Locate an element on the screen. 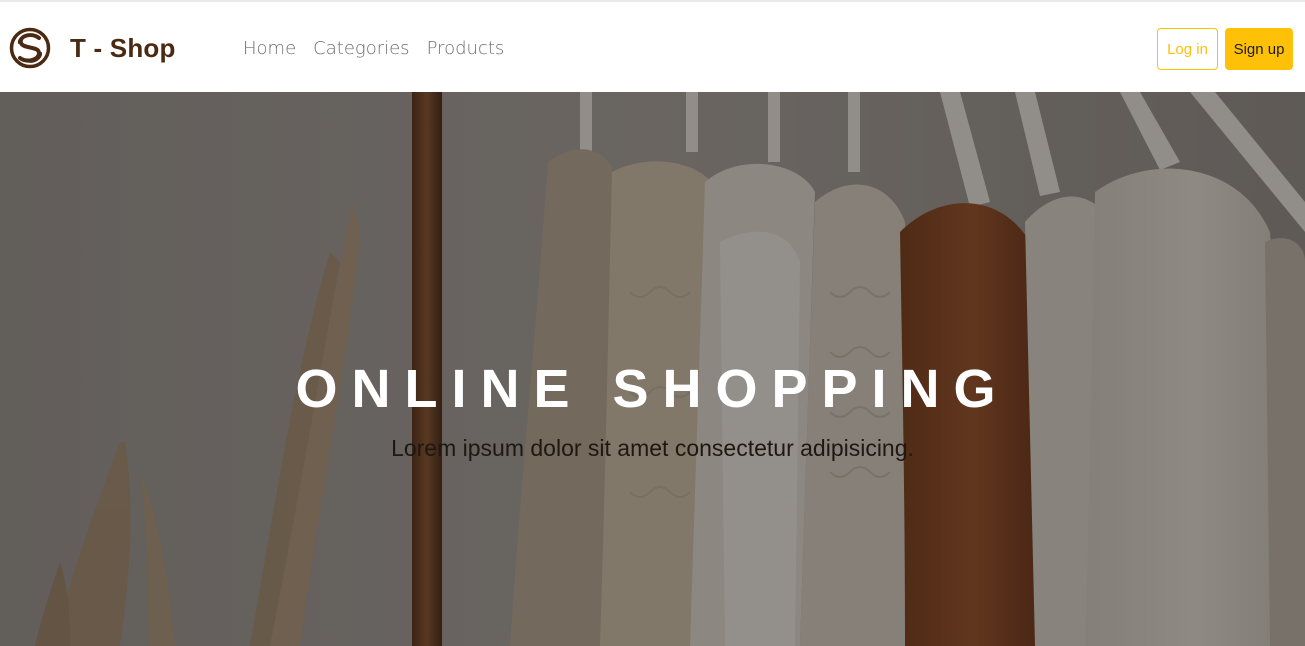  nav-link-categories: Categories is located at coordinates (361, 49).